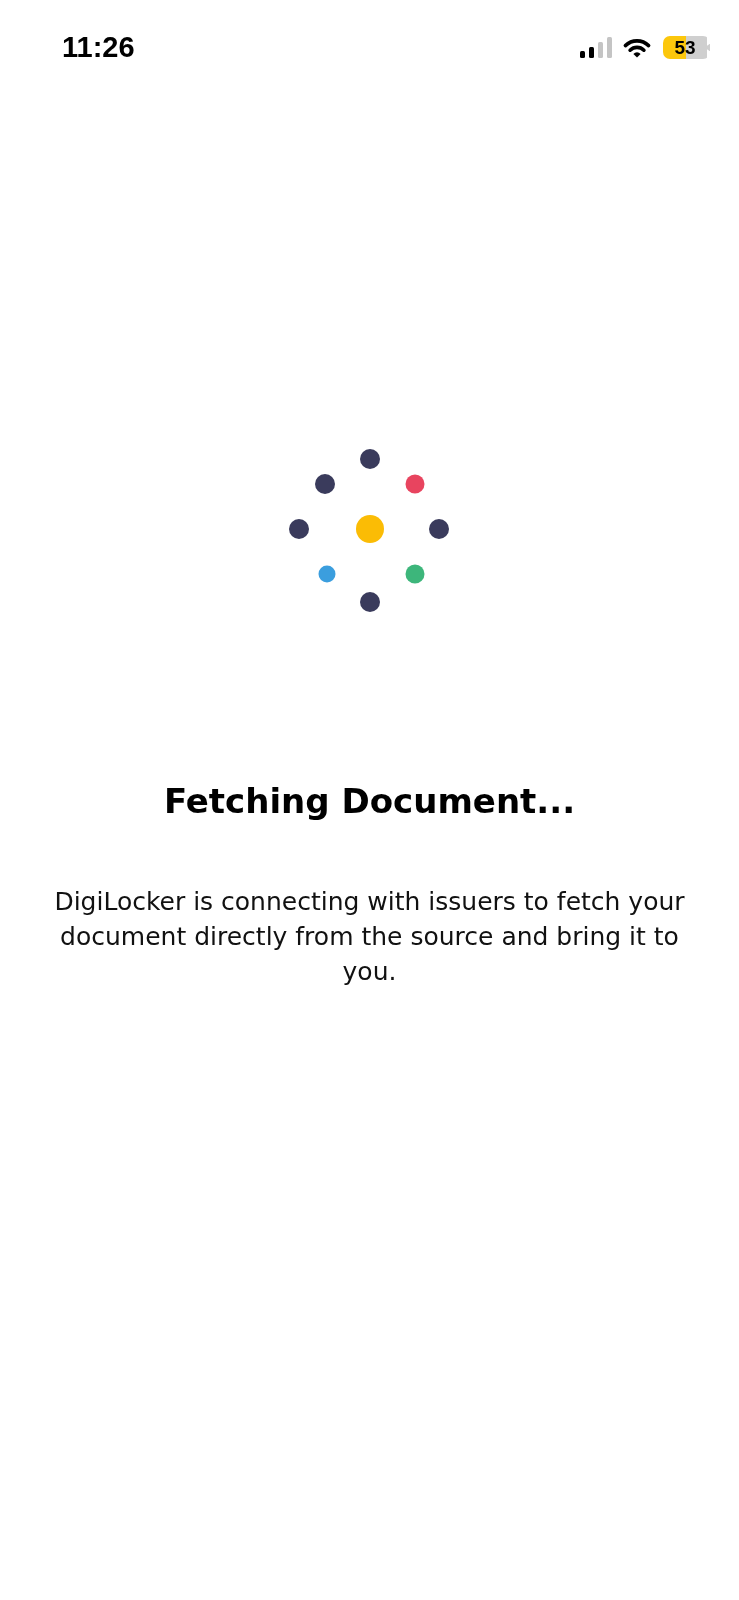  I want to click on status-time: 11:26, so click(98, 47).